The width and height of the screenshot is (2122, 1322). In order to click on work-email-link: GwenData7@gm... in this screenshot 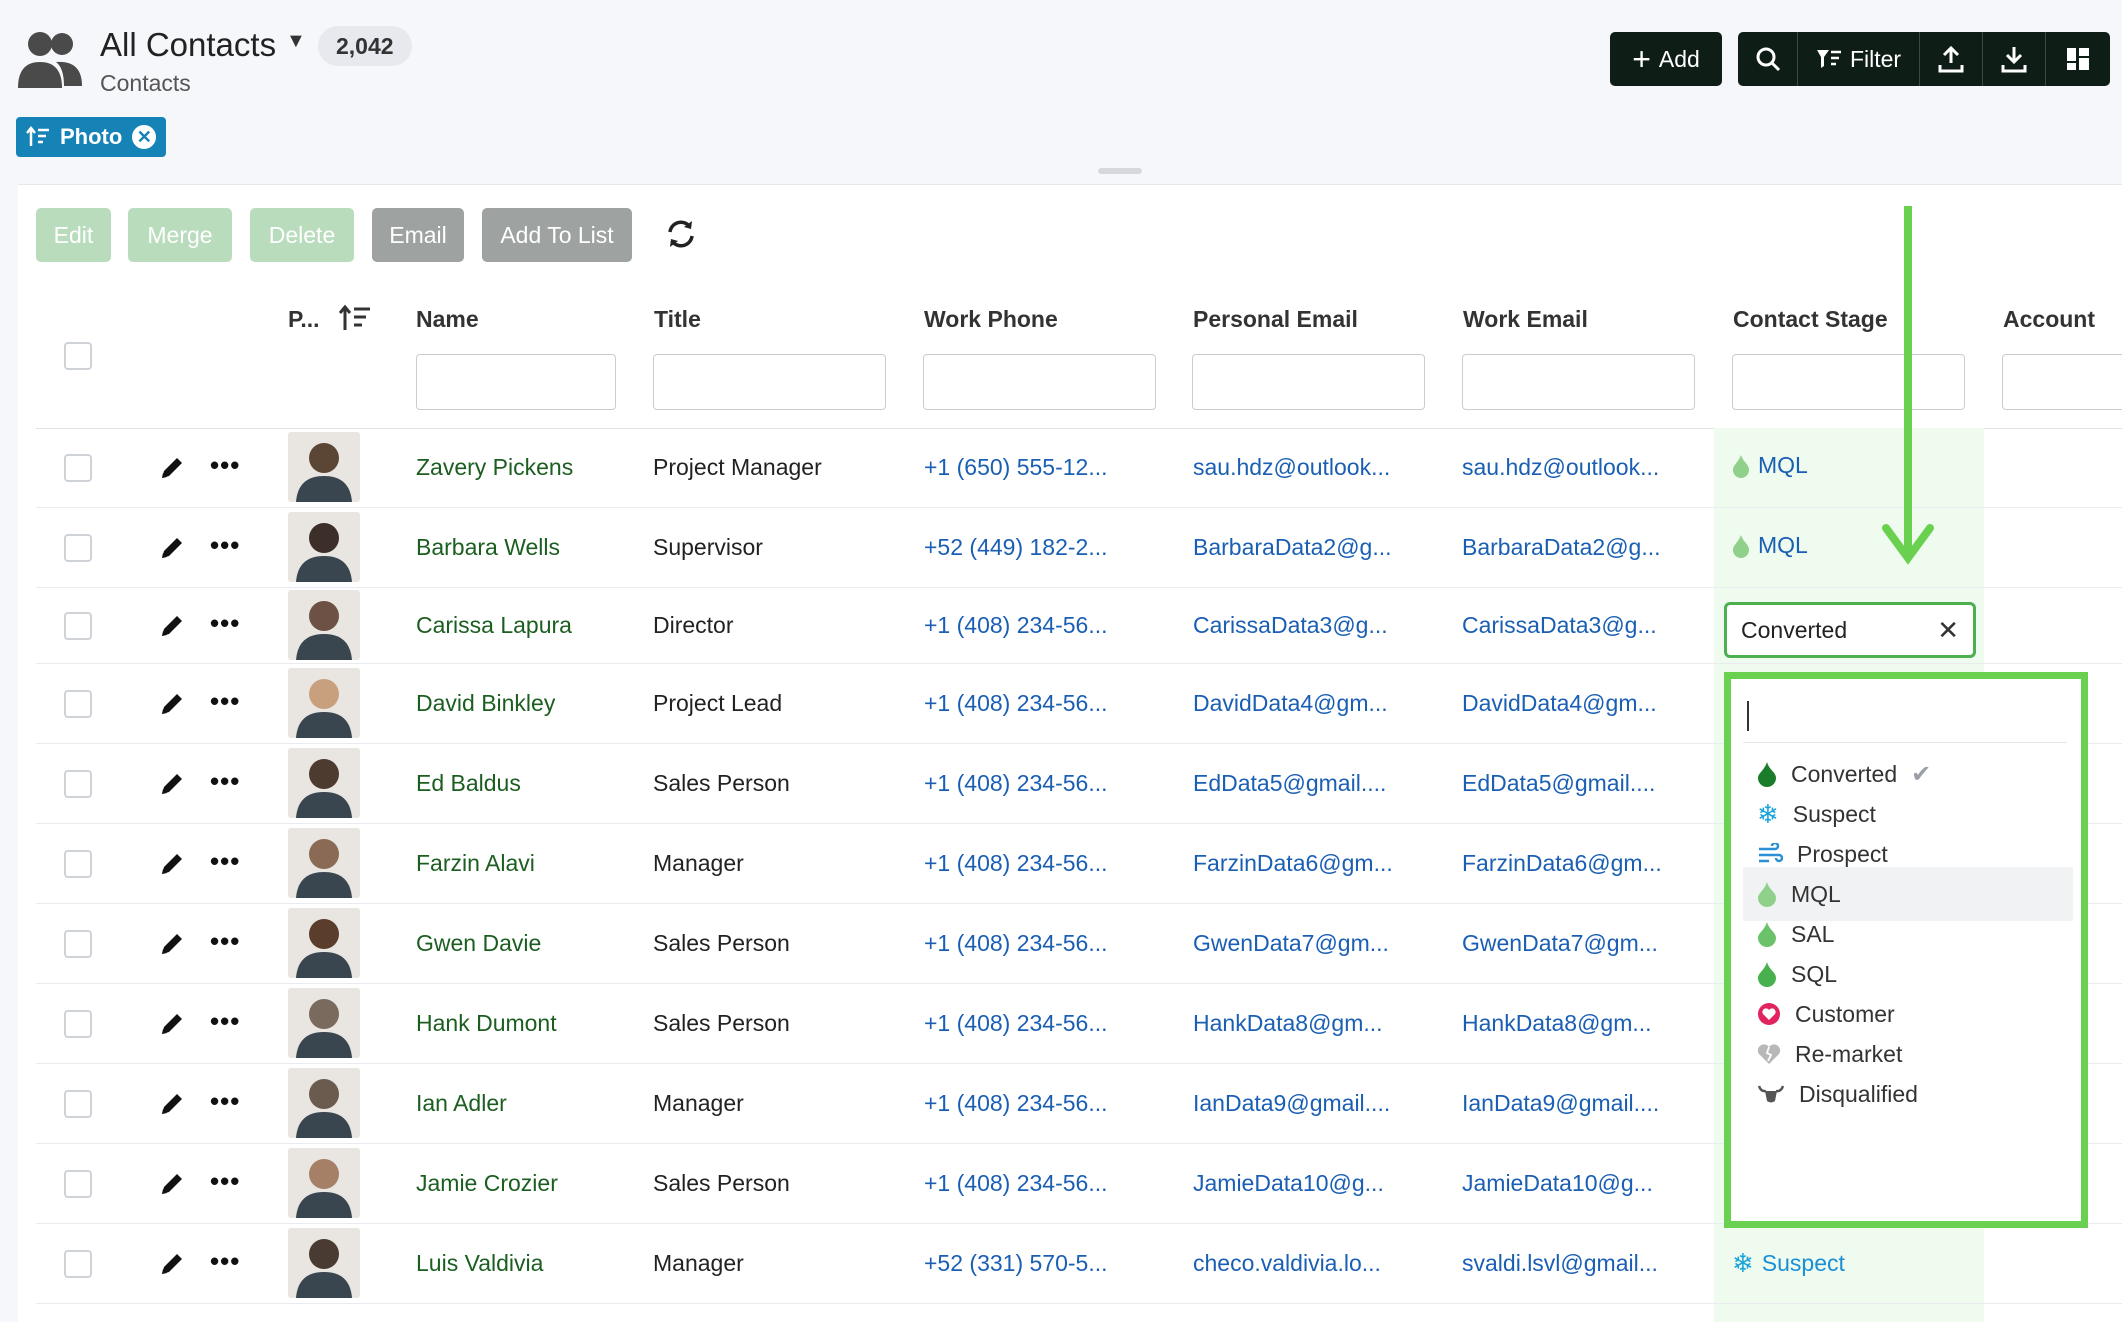, I will do `click(1560, 943)`.